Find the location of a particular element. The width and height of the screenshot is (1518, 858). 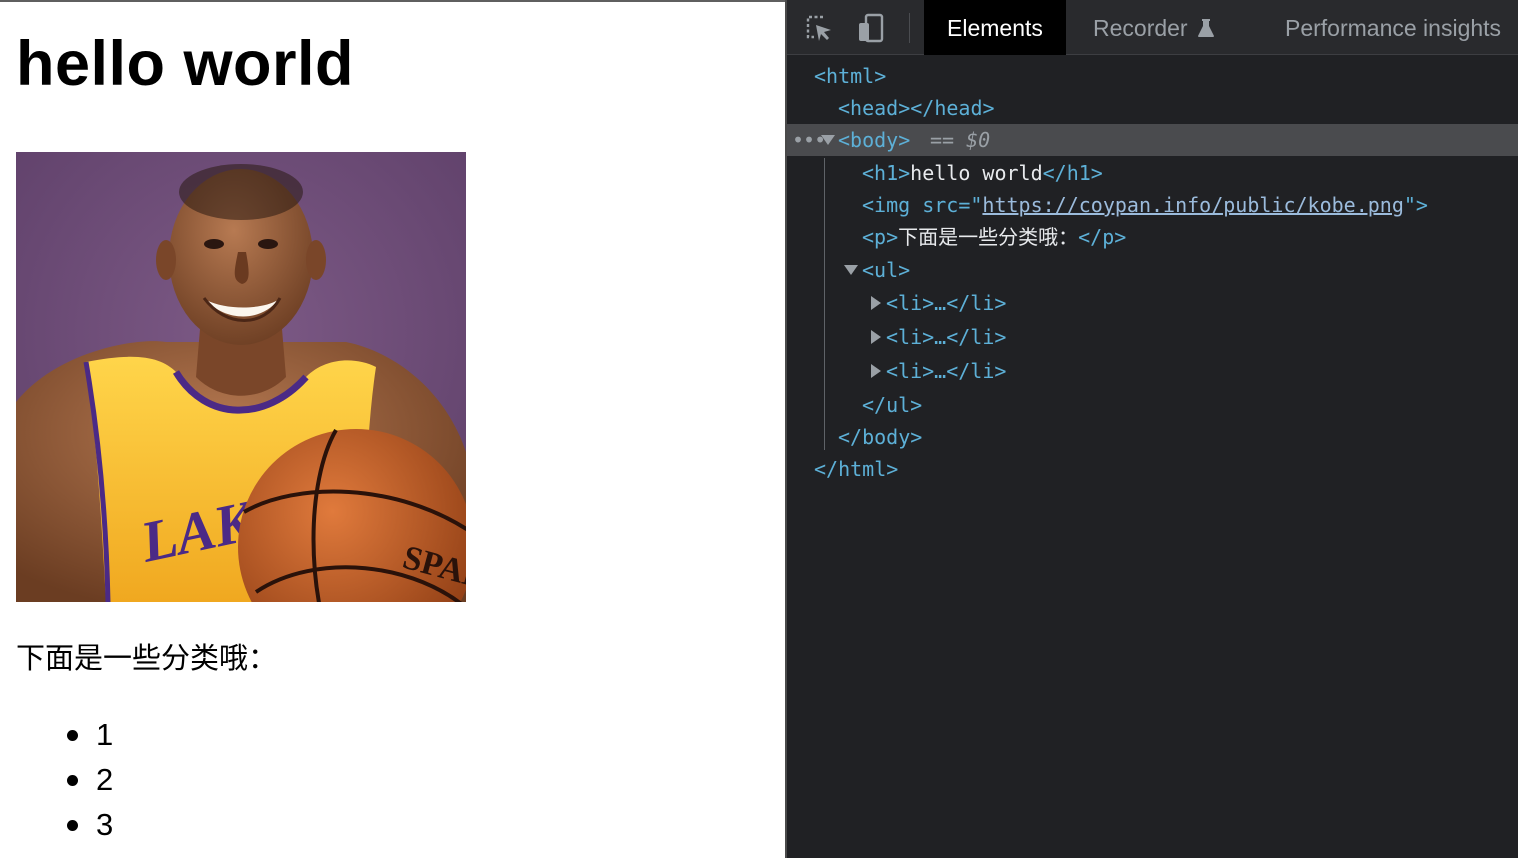

category-paragraph: 下面是一些分类哦： is located at coordinates (147, 658).